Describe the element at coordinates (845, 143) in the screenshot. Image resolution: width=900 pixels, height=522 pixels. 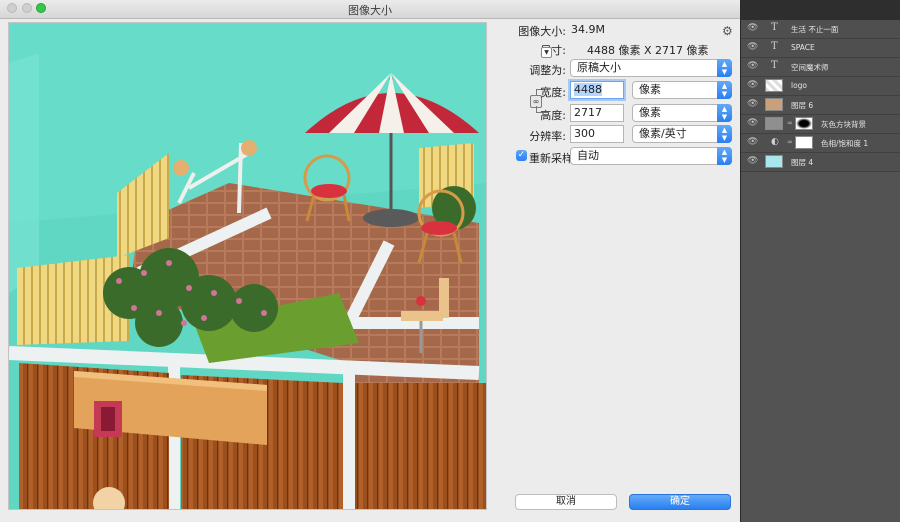
I see `layer-name: 色相/饱和度 1` at that location.